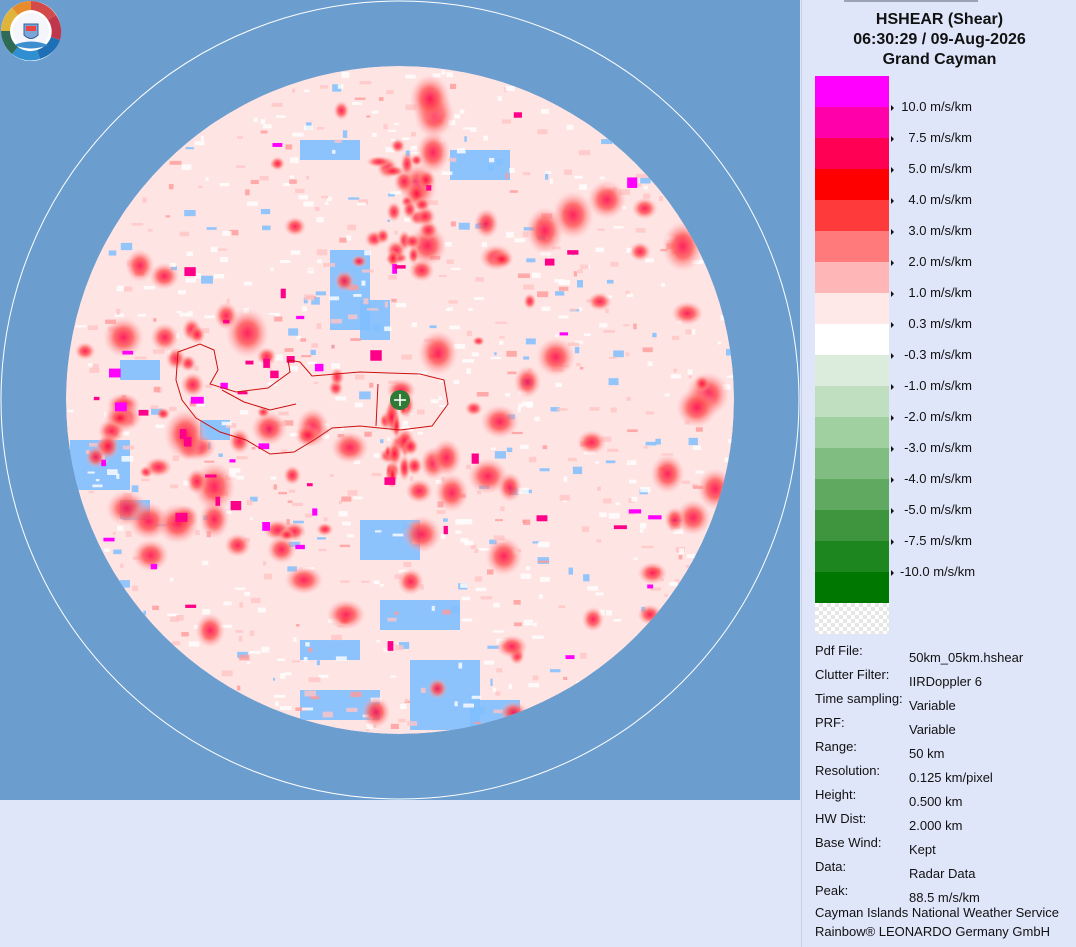 The height and width of the screenshot is (947, 1076). Describe the element at coordinates (848, 842) in the screenshot. I see `info-key: Base Wind:` at that location.